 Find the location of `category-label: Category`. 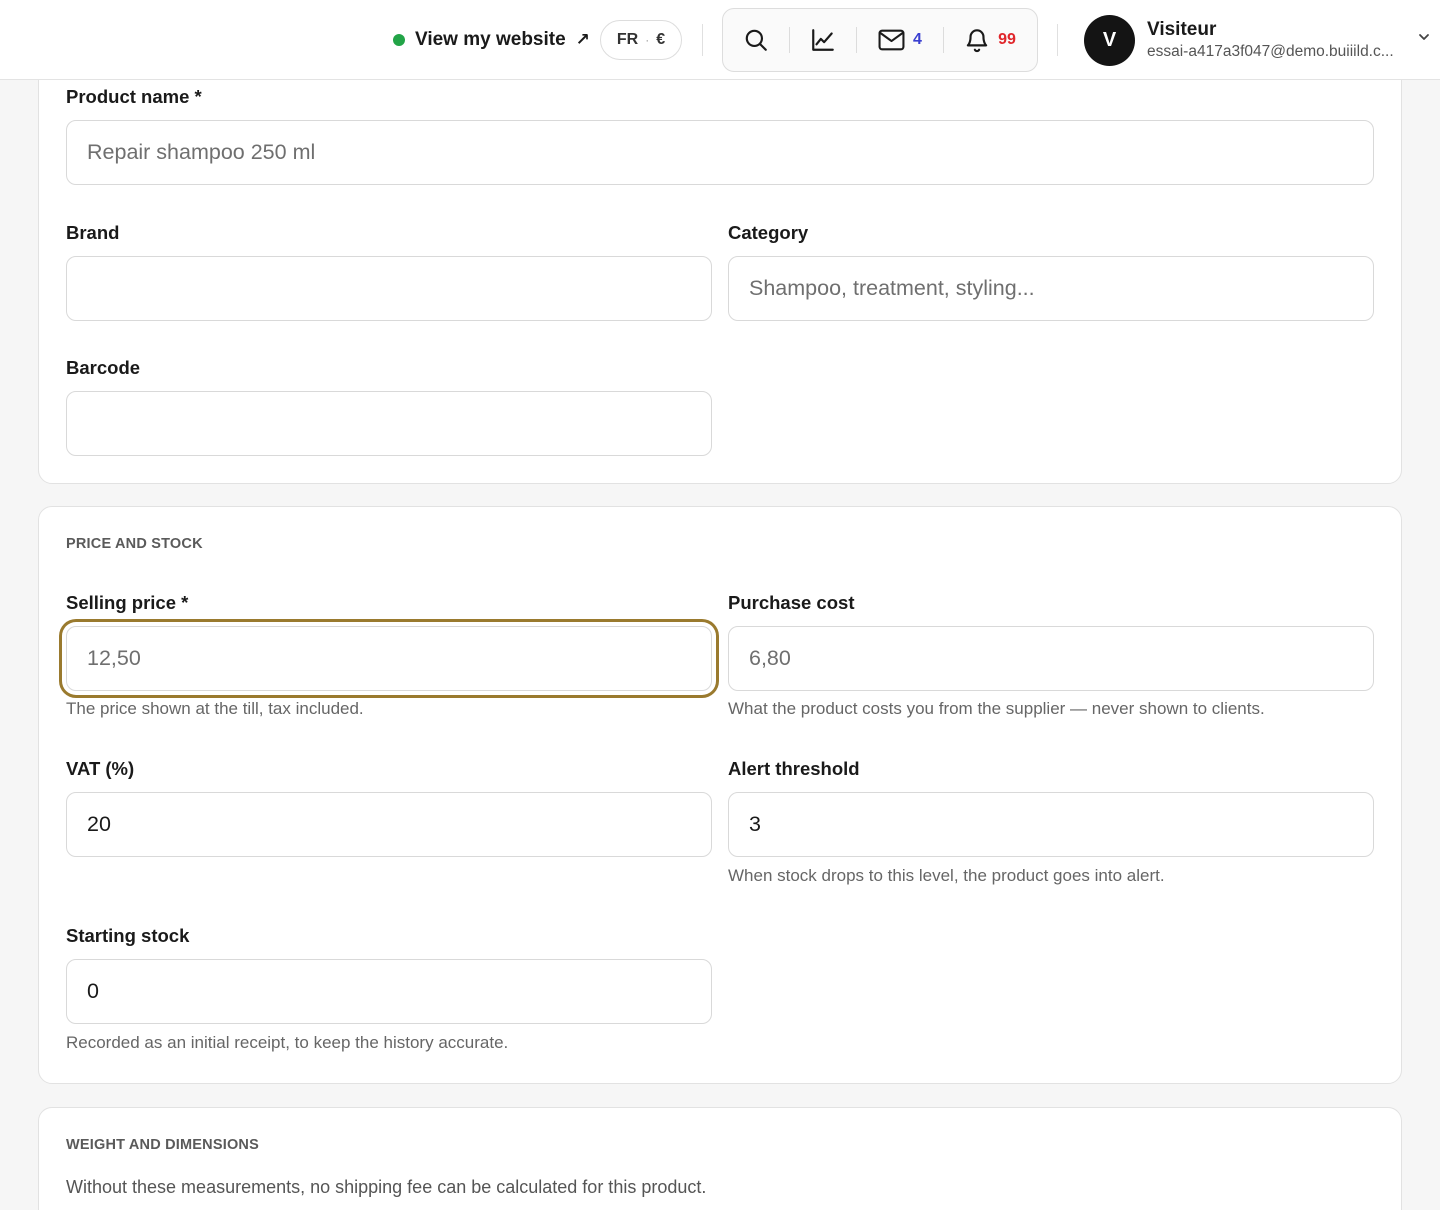

category-label: Category is located at coordinates (768, 232).